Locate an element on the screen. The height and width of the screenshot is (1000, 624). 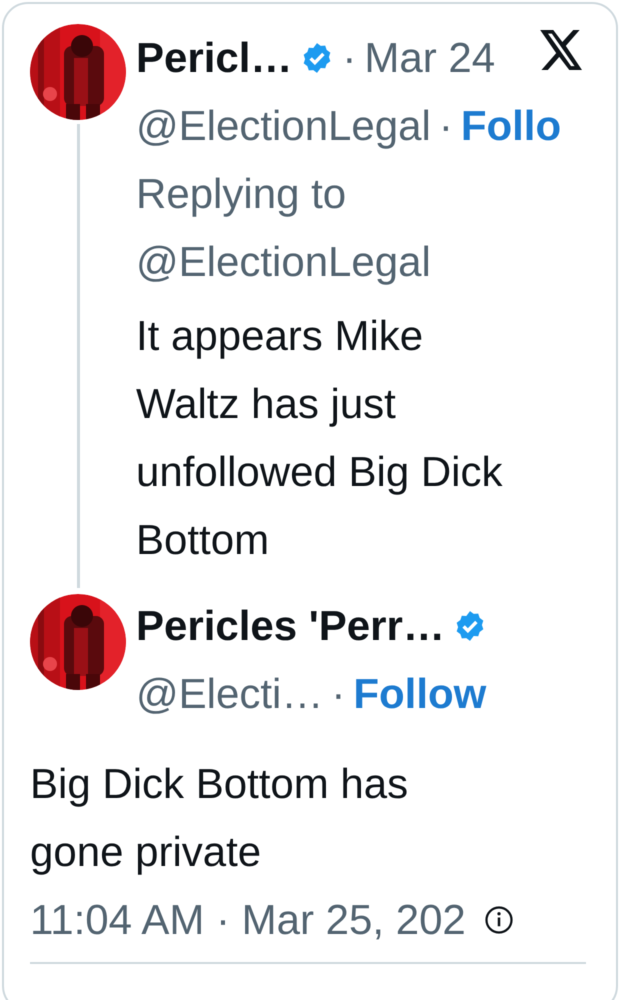
replying-to-label: Replying to is located at coordinates (241, 194).